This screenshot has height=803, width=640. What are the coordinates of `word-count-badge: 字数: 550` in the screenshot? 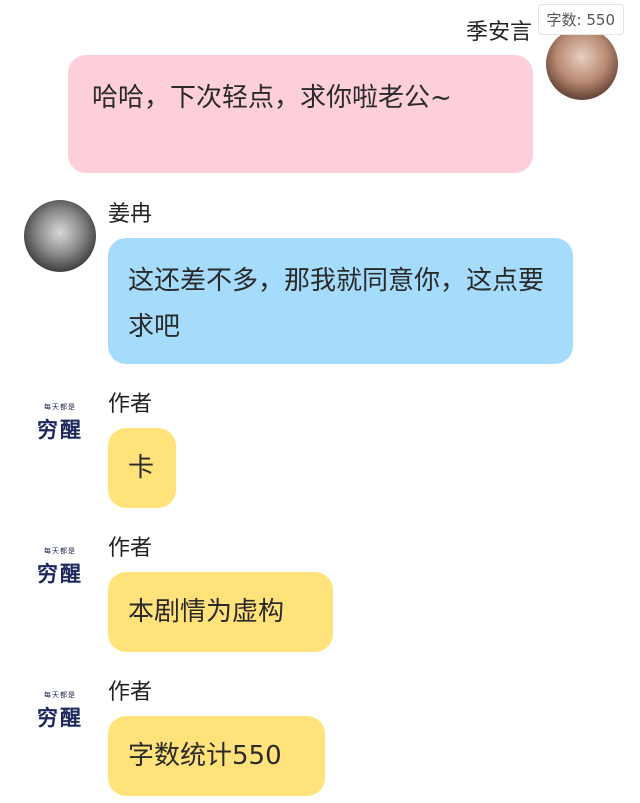 It's located at (580, 19).